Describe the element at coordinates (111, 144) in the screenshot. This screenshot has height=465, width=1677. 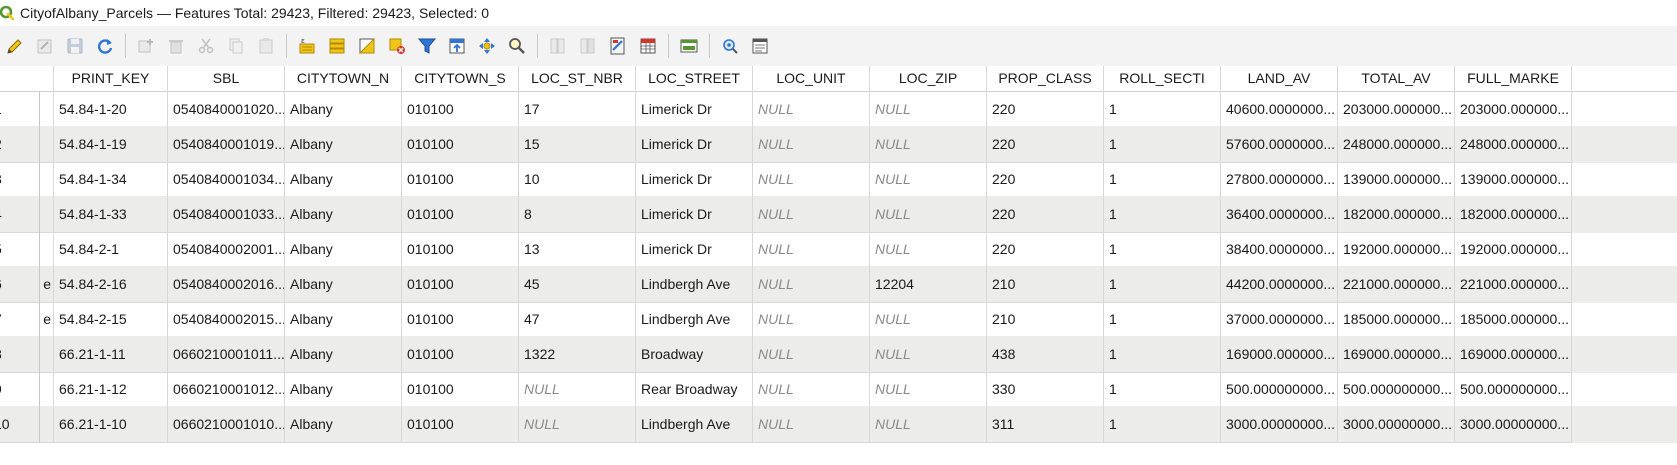
I see `cell-print-key: 54.84-1-19` at that location.